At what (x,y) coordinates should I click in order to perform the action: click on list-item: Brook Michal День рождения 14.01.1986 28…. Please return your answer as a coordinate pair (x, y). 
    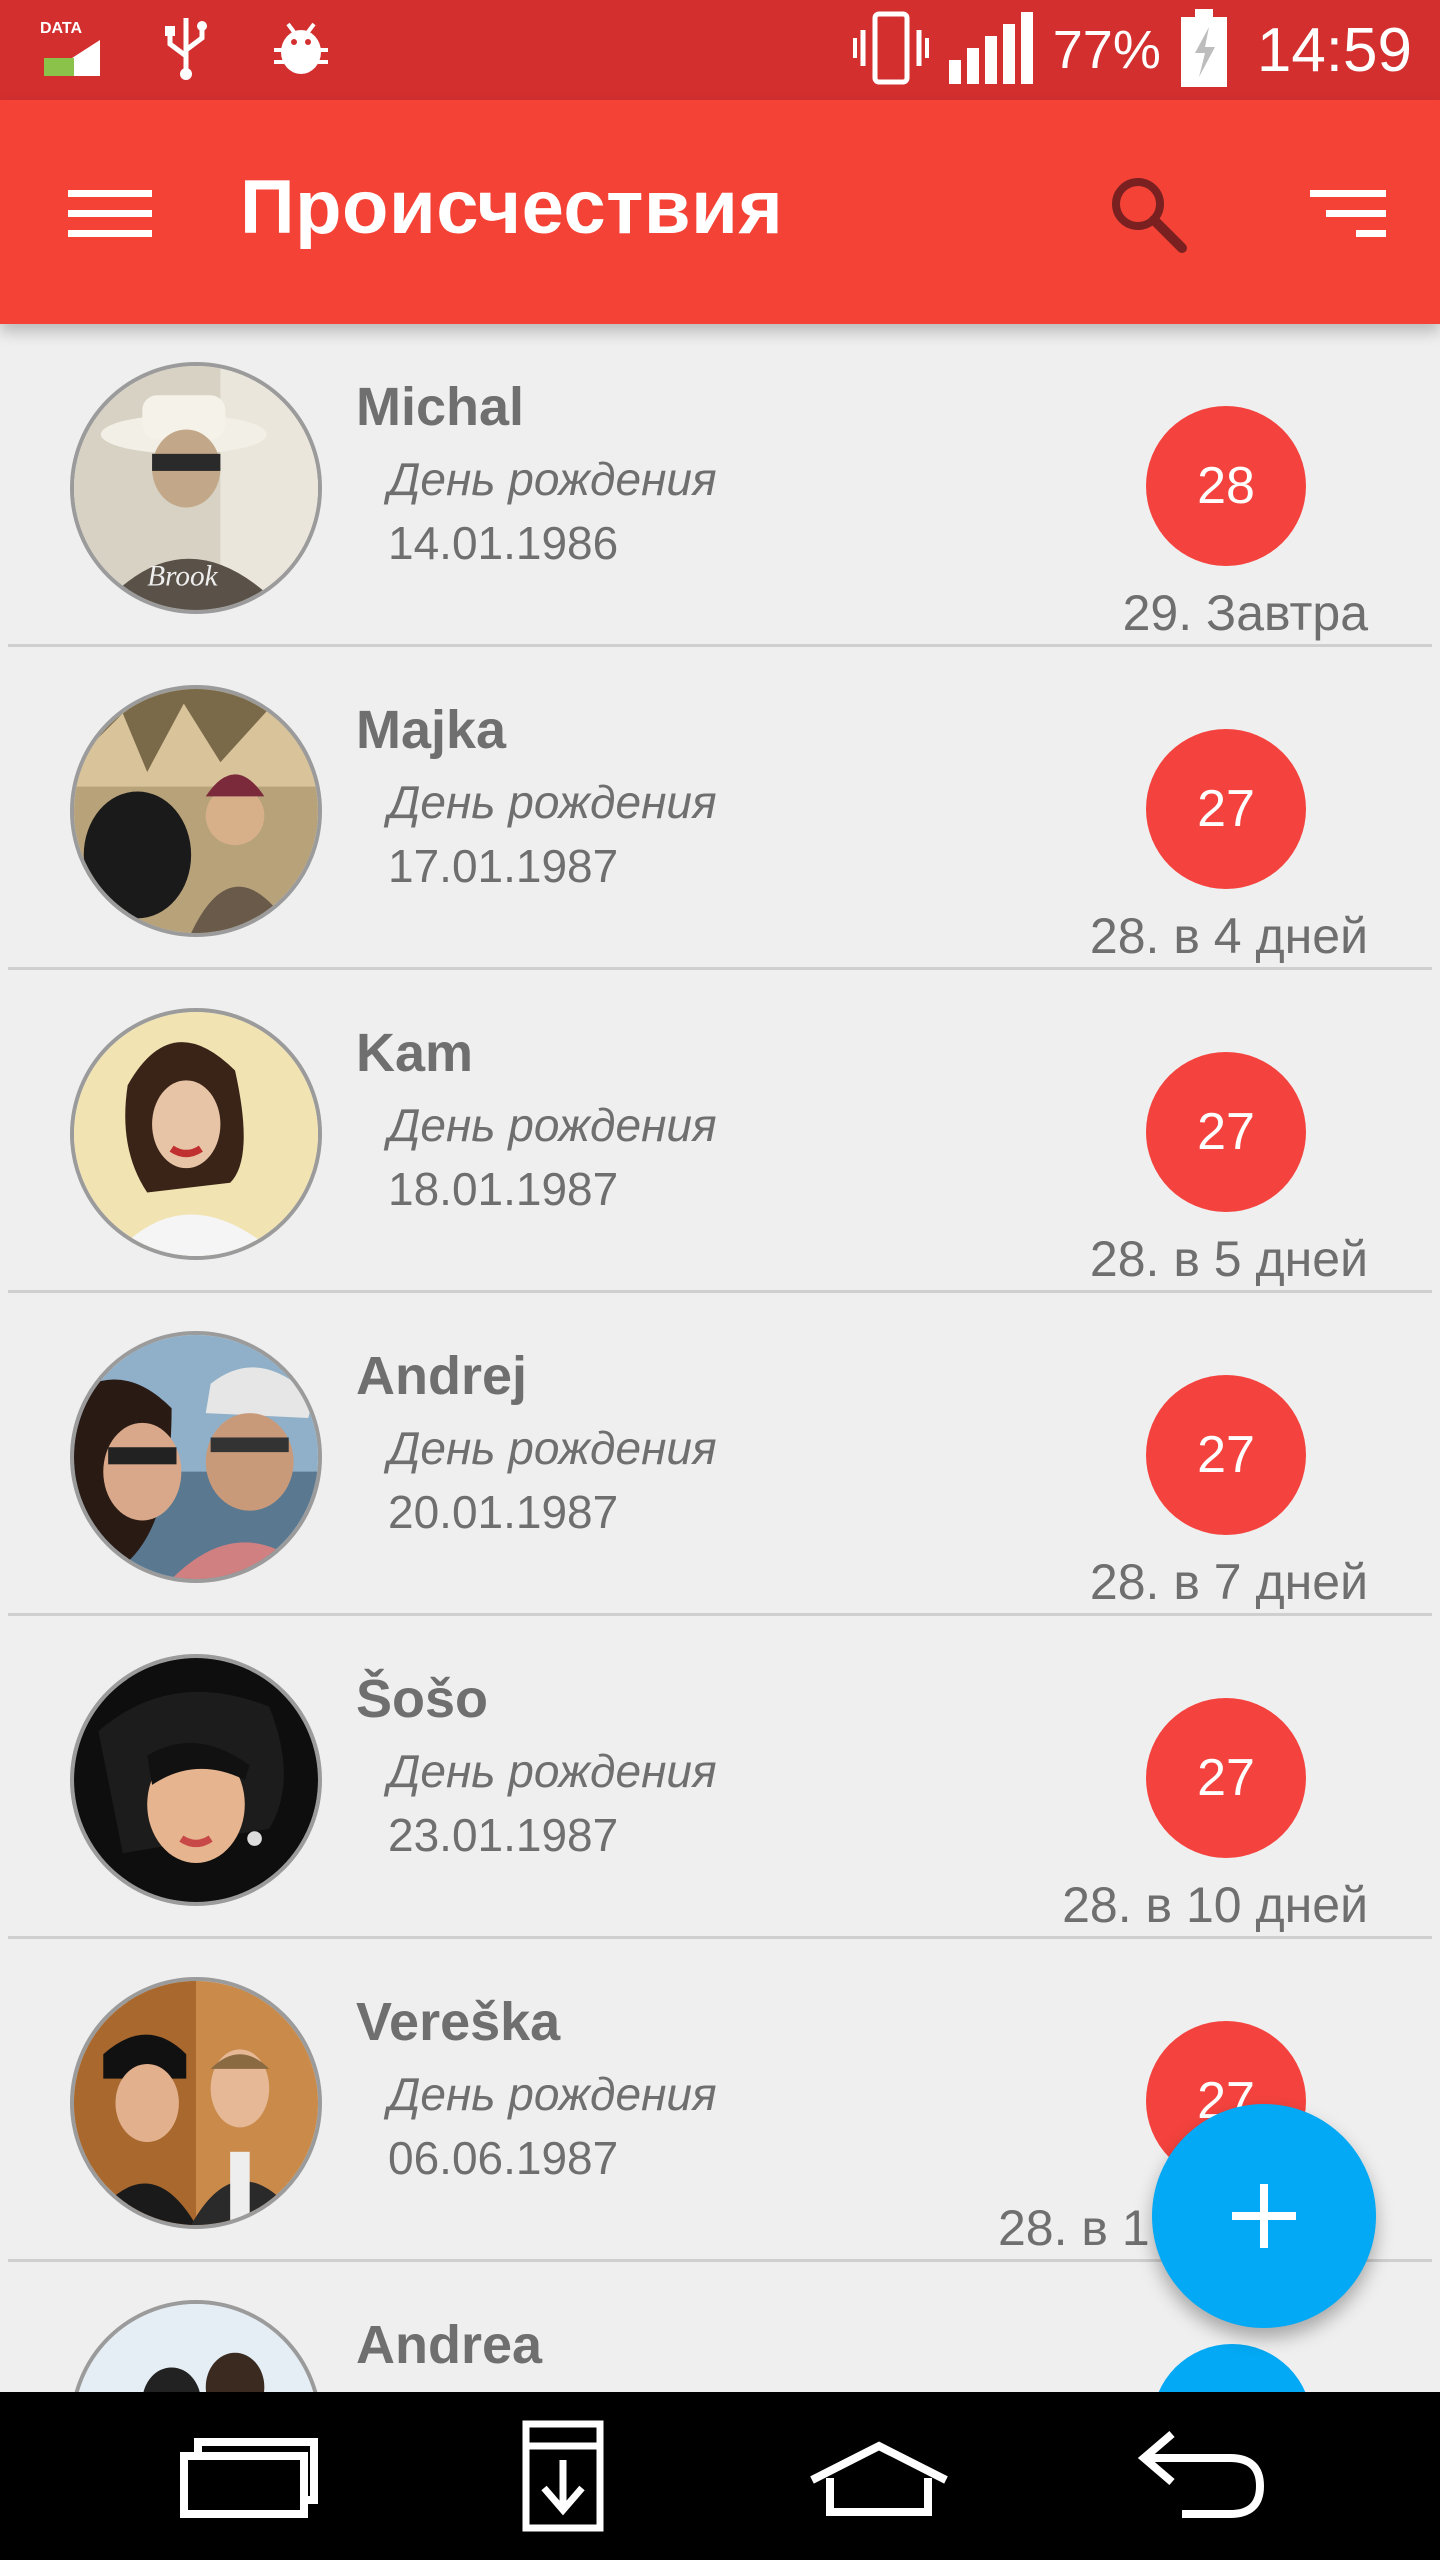
    Looking at the image, I should click on (720, 485).